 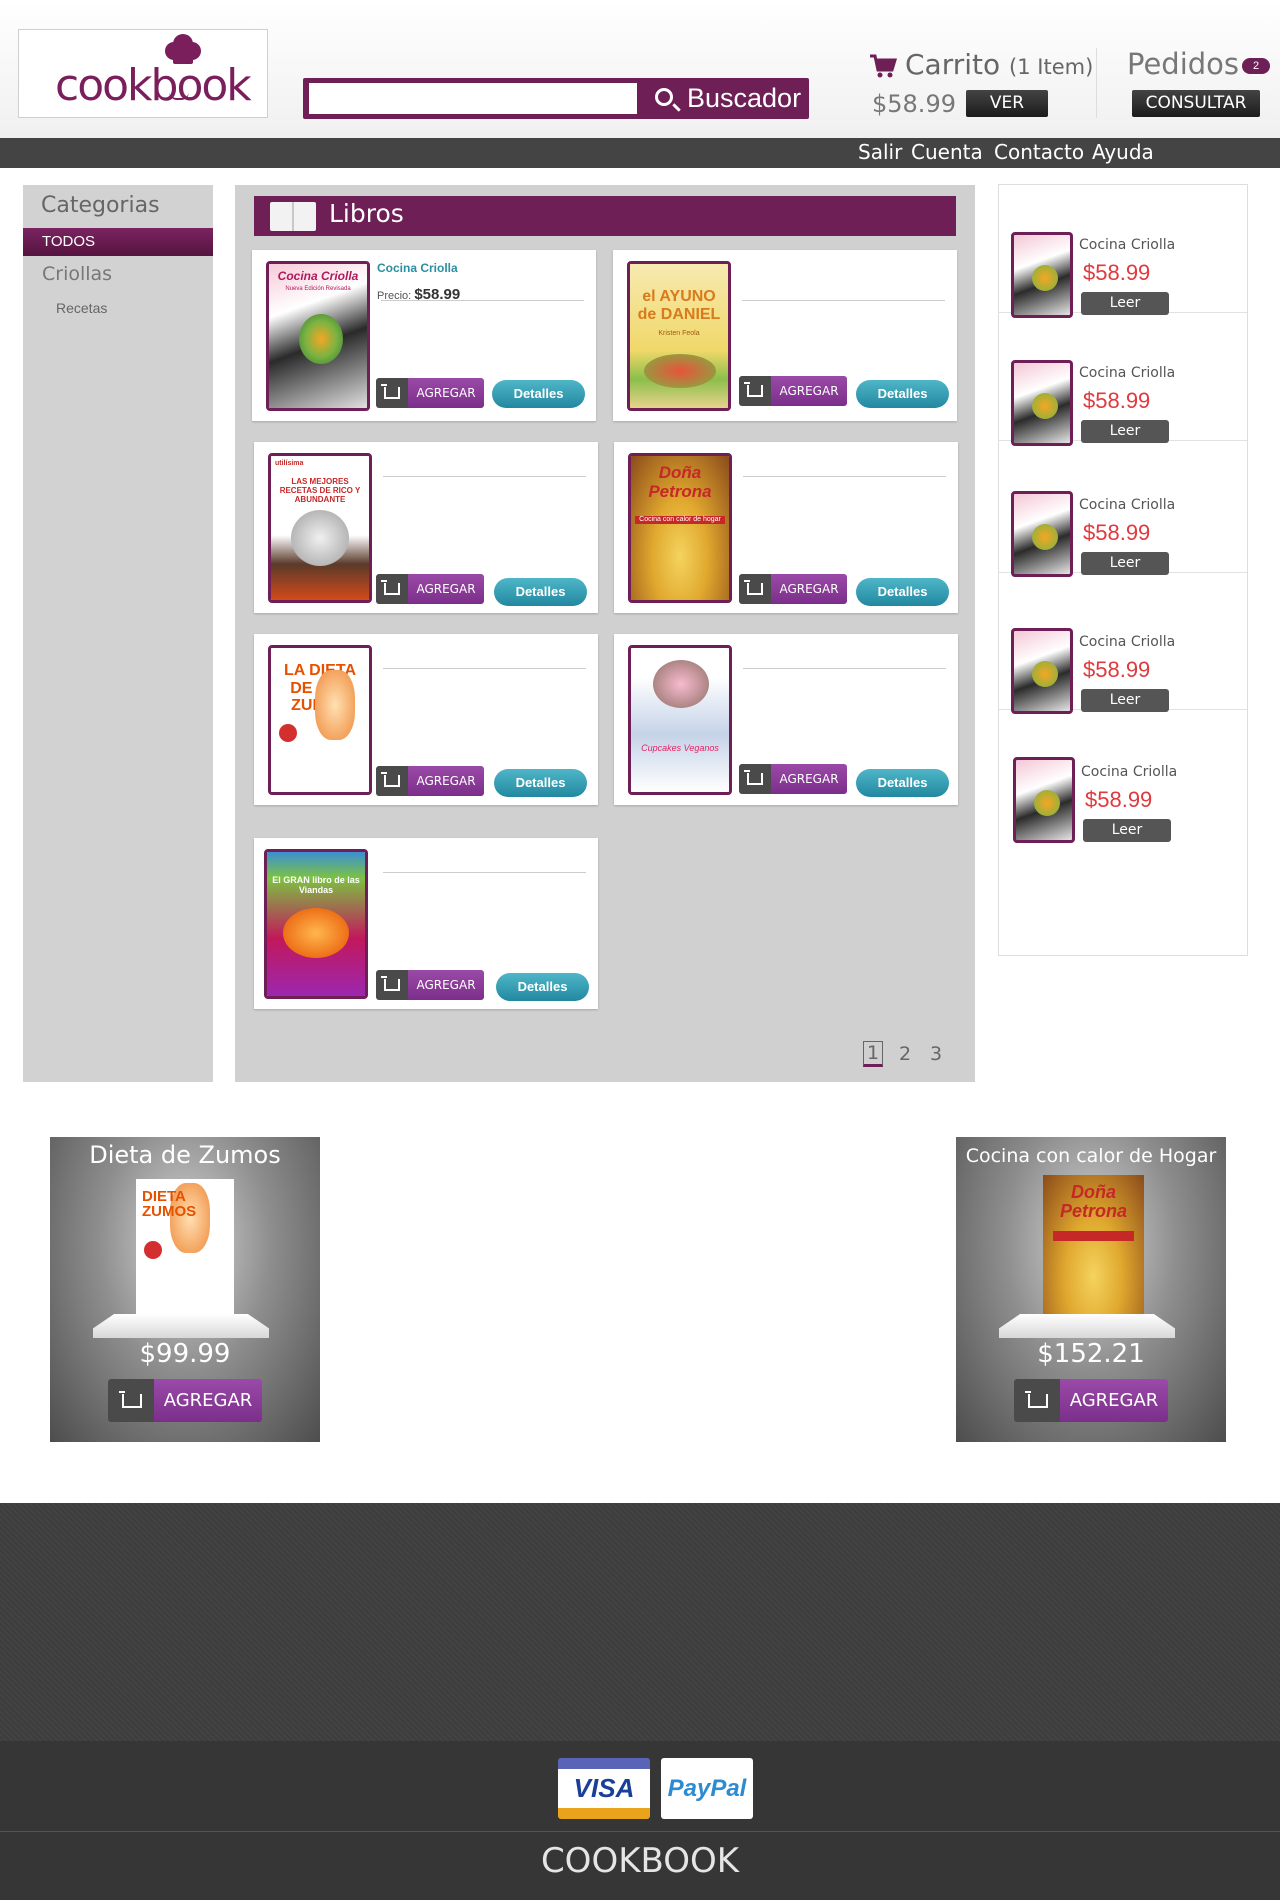 What do you see at coordinates (680, 748) in the screenshot?
I see `cover-title: Cupcakes Veganos` at bounding box center [680, 748].